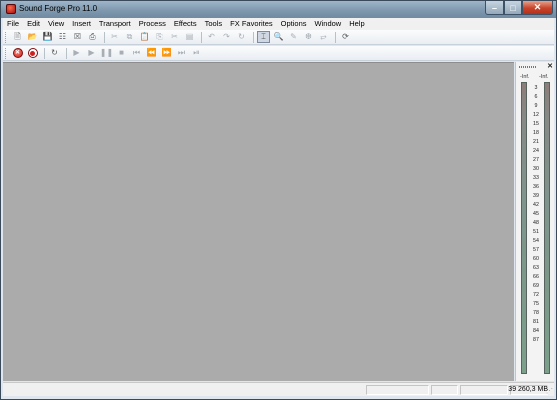 This screenshot has height=400, width=557. Describe the element at coordinates (536, 88) in the screenshot. I see `meter-scale-tick: 3` at that location.